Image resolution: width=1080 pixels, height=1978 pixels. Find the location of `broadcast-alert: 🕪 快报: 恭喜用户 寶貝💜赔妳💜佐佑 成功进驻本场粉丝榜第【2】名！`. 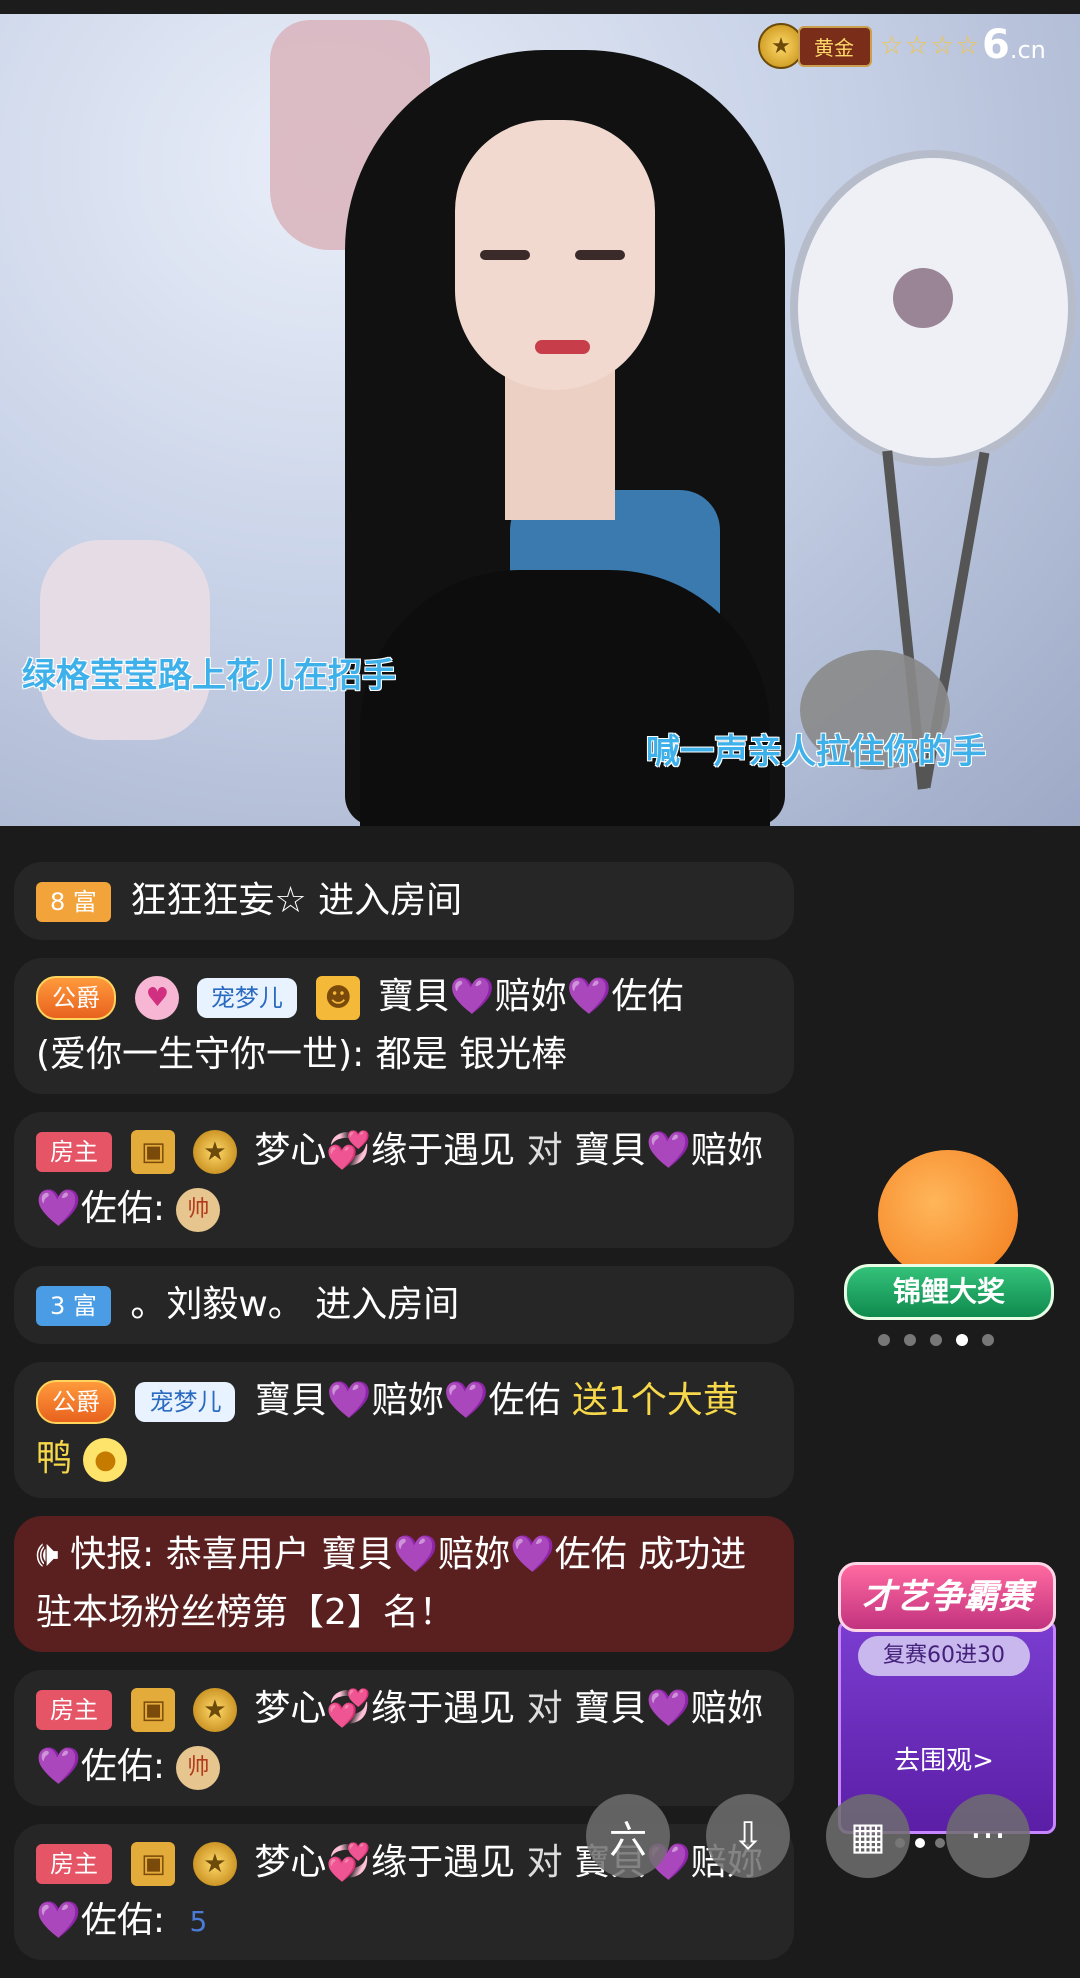

broadcast-alert: 🕪 快报: 恭喜用户 寶貝💜赔妳💜佐佑 成功进驻本场粉丝榜第【2】名！ is located at coordinates (404, 1584).